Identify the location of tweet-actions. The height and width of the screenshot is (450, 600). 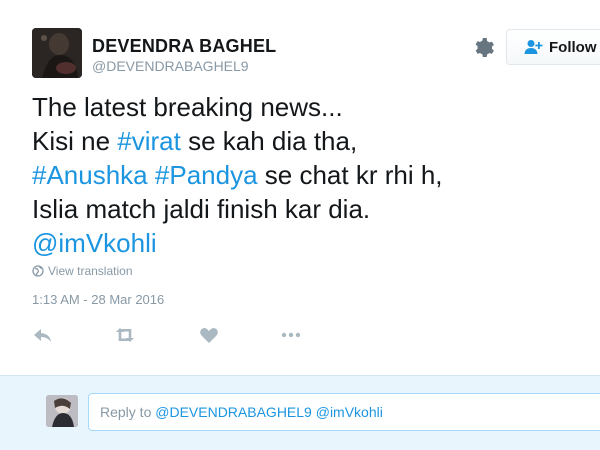
(182, 335).